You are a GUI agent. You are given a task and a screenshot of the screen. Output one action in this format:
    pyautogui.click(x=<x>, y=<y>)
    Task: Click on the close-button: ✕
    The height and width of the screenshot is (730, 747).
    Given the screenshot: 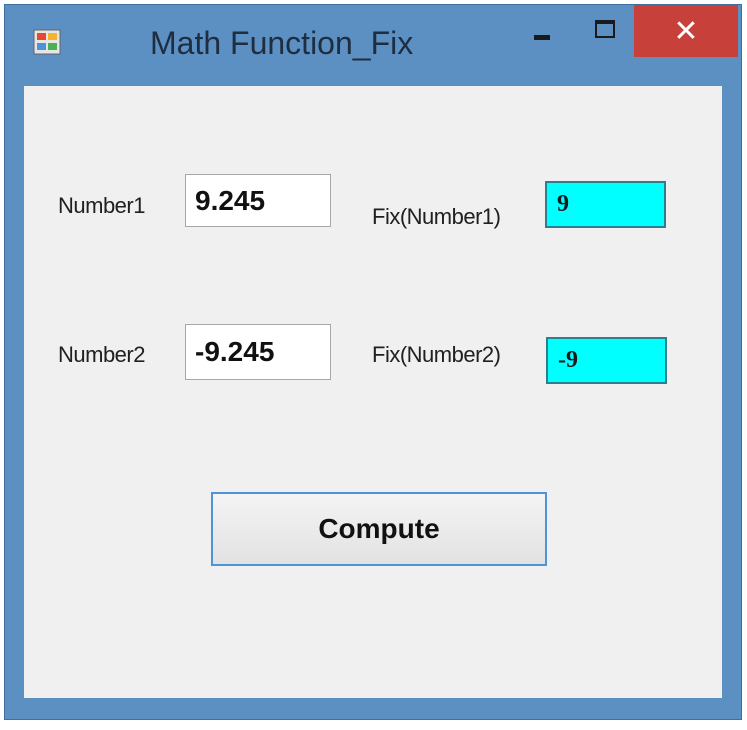 What is the action you would take?
    pyautogui.click(x=686, y=31)
    